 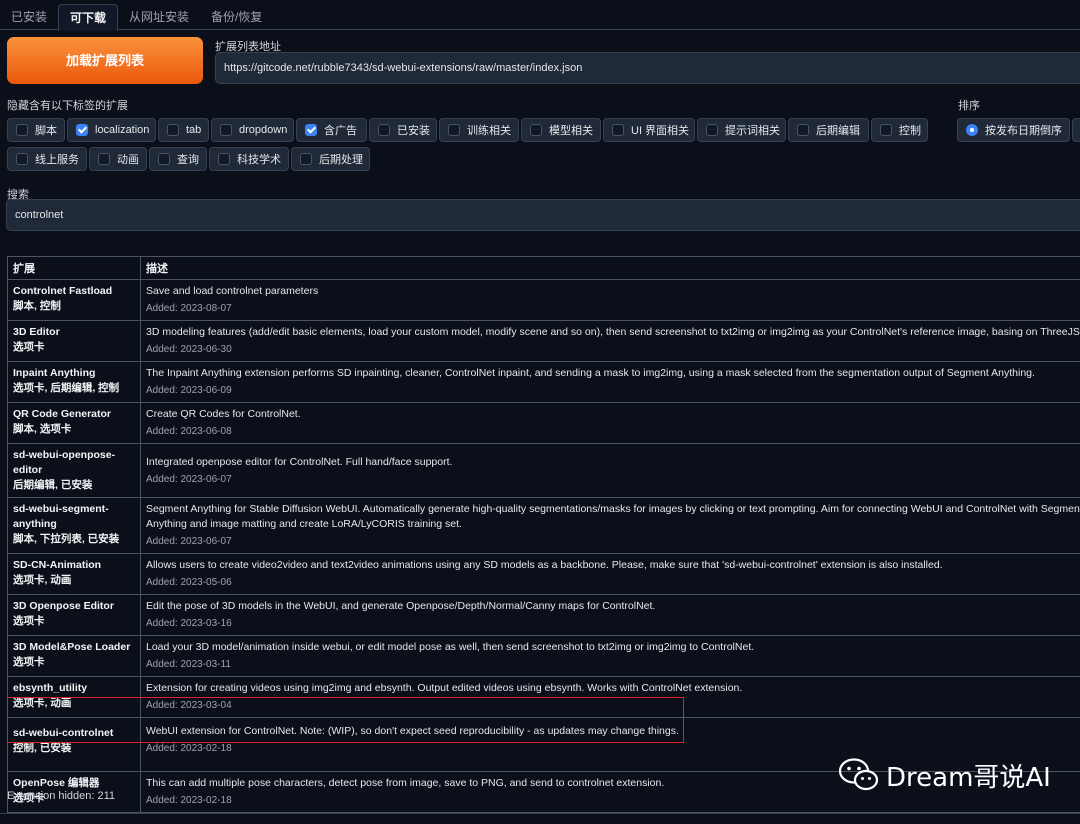 I want to click on extension-name-link: 3D Openpose Editor, so click(x=74, y=606).